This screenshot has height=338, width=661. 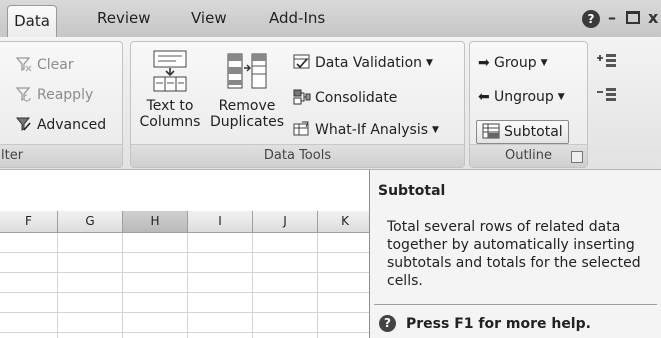 What do you see at coordinates (484, 63) in the screenshot?
I see `group-arrow-icon: ➡` at bounding box center [484, 63].